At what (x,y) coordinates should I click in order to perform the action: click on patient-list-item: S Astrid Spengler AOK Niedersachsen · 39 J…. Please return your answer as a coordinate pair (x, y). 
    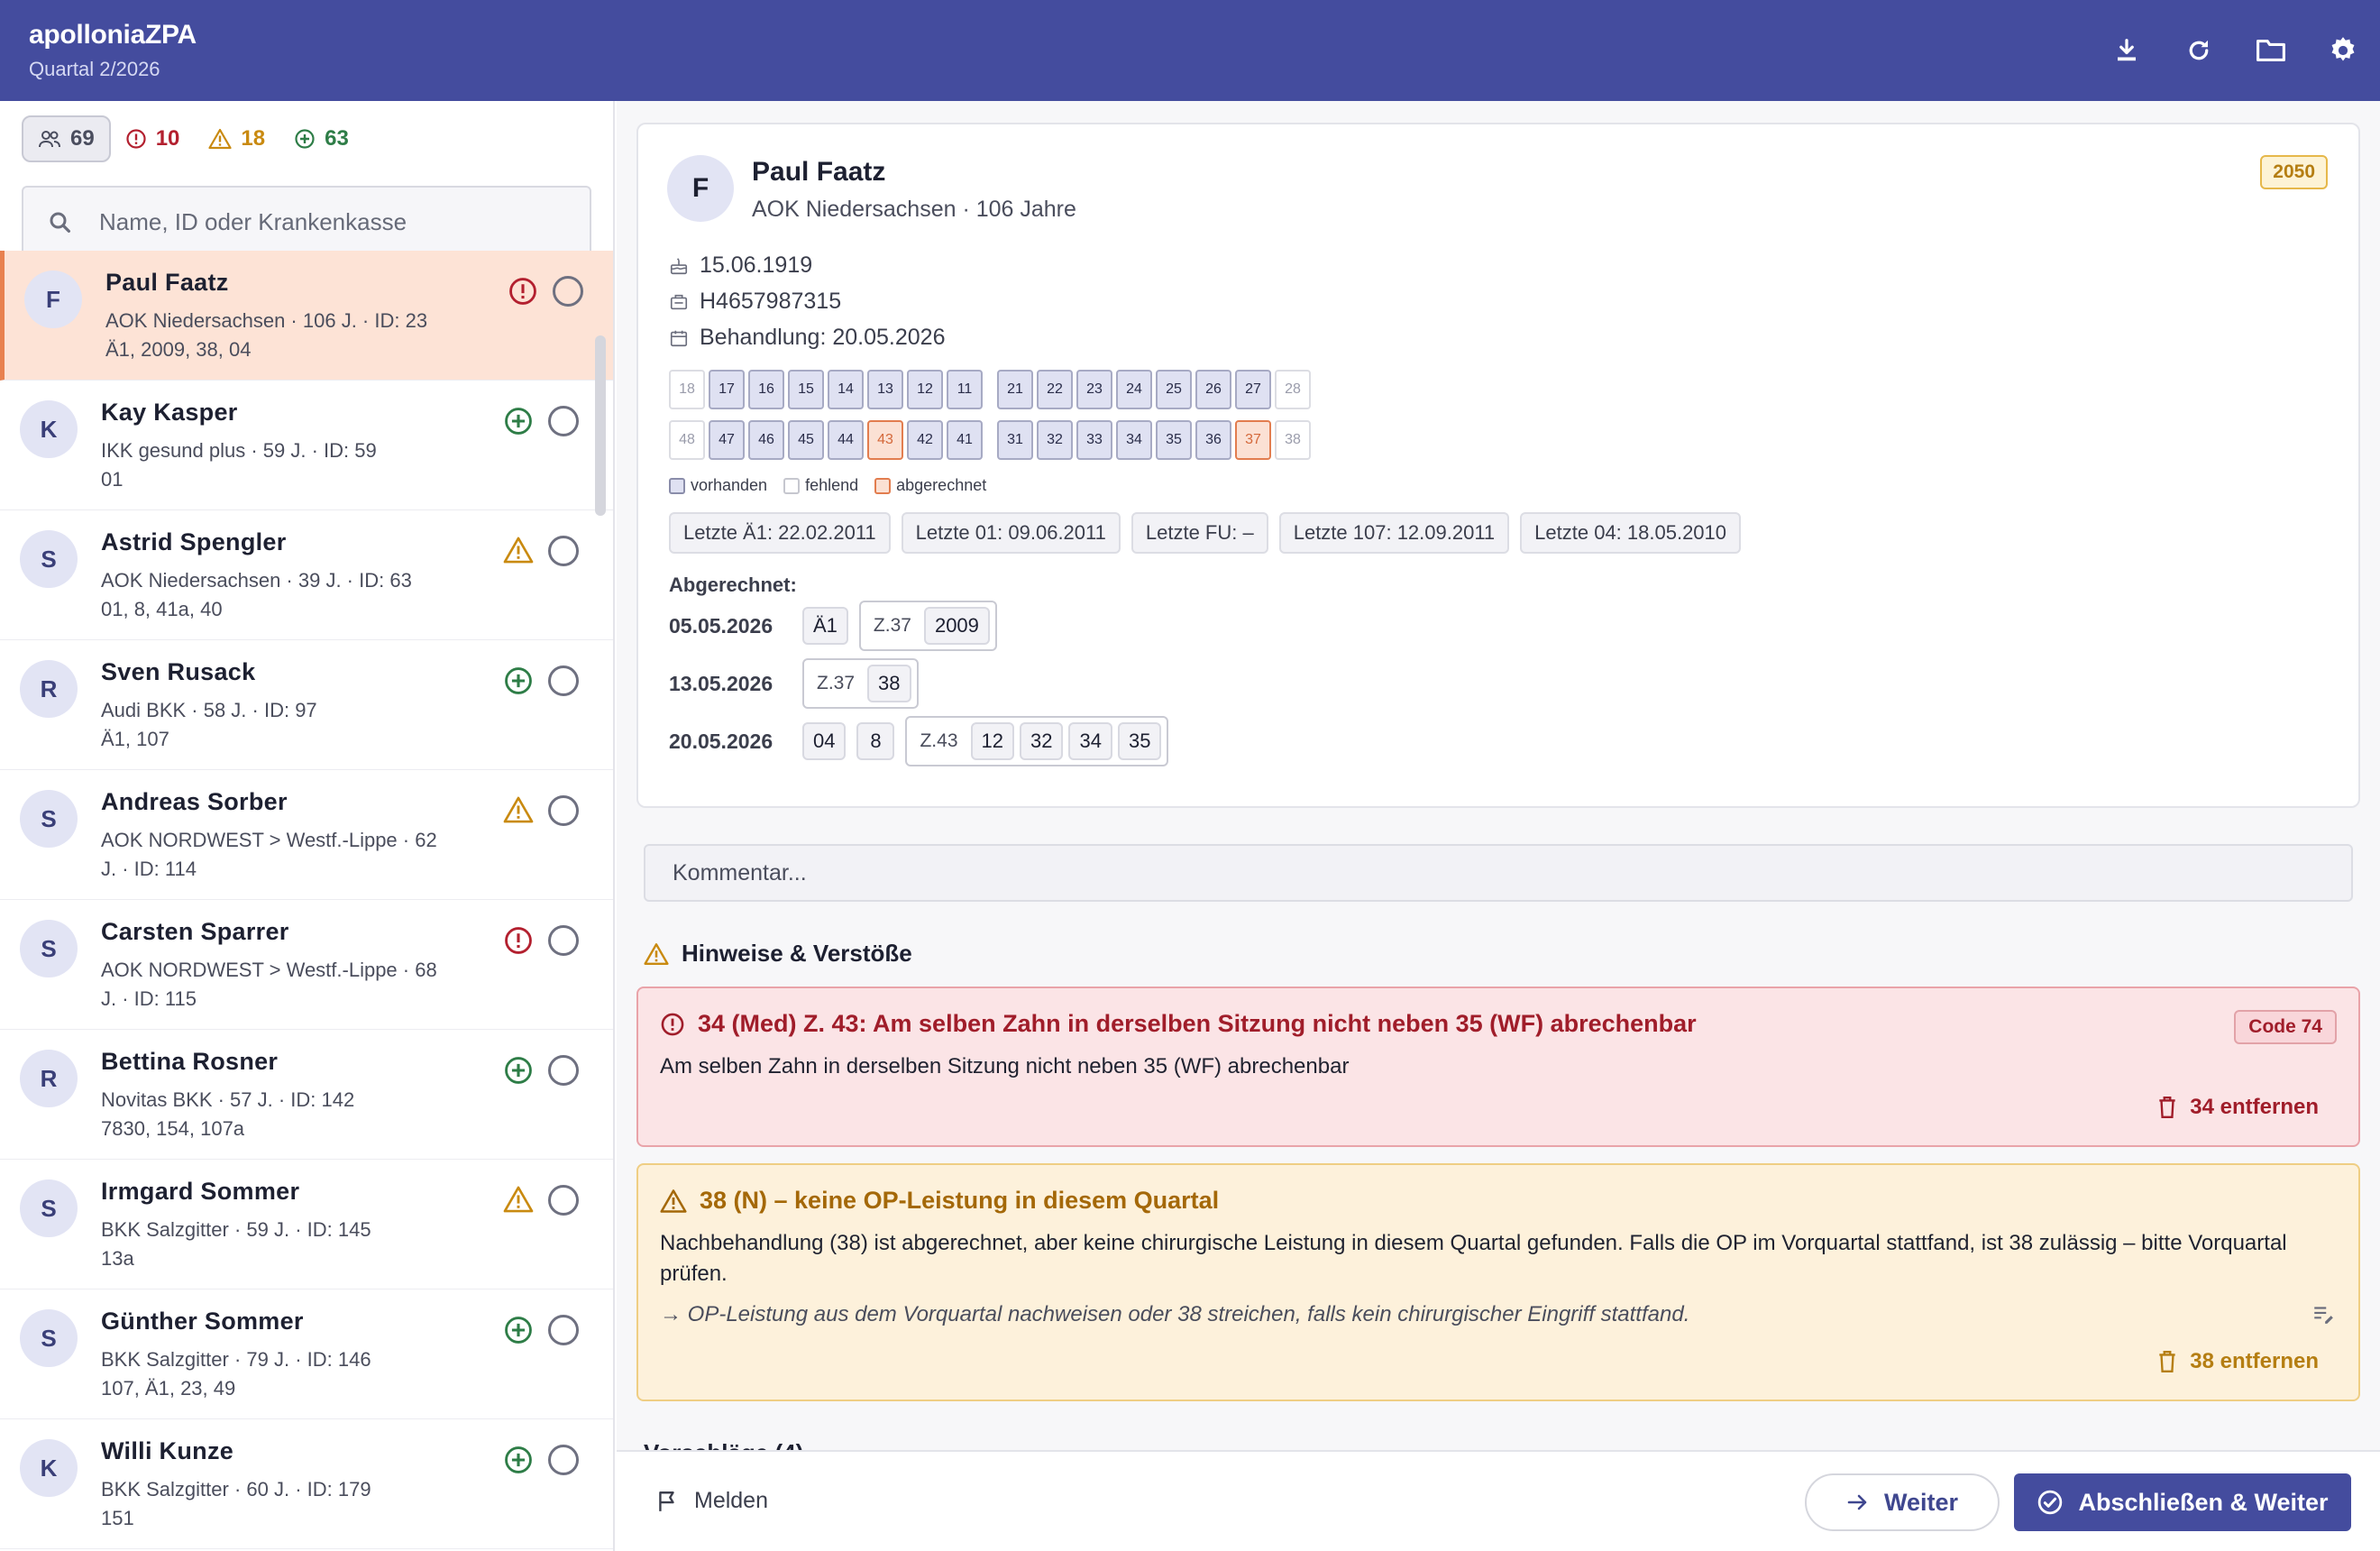
    Looking at the image, I should click on (306, 575).